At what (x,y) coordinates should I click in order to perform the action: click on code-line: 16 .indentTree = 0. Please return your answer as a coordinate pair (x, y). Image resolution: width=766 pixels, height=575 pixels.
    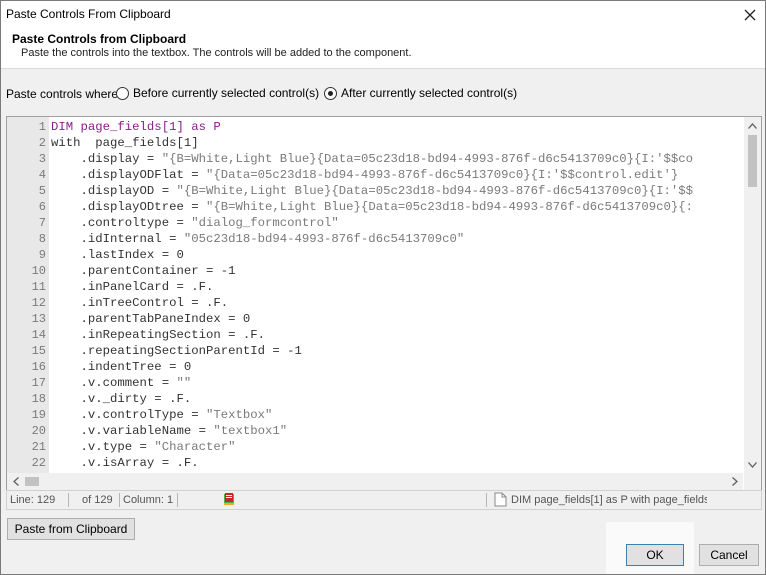
    Looking at the image, I should click on (375, 367).